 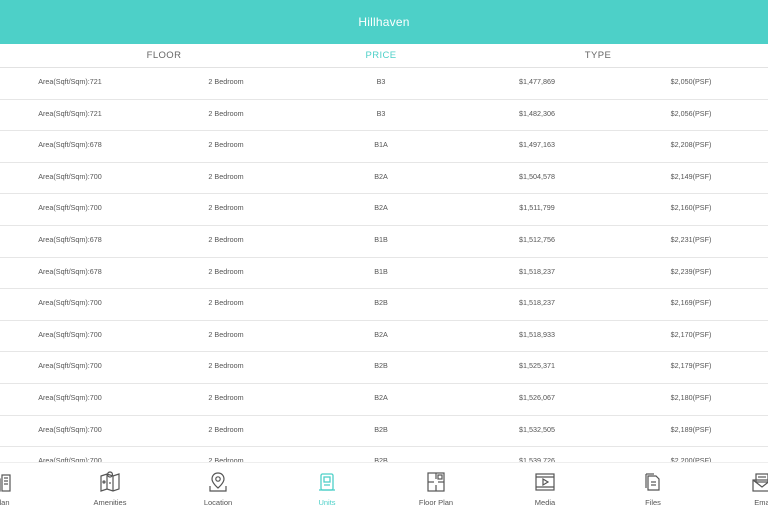 I want to click on tab-units: Units, so click(x=327, y=487).